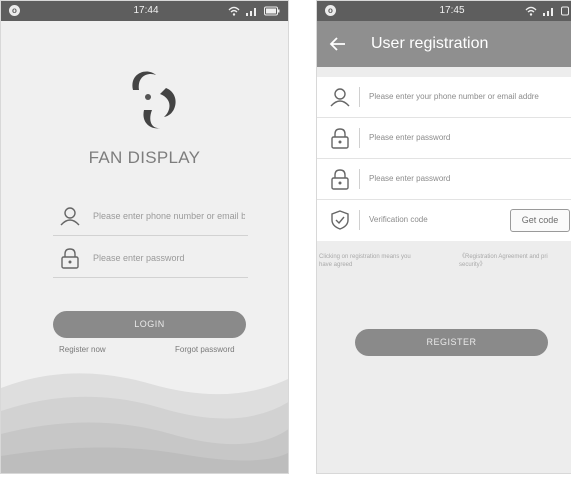 Image resolution: width=571 pixels, height=481 pixels. What do you see at coordinates (336, 265) in the screenshot?
I see `agreement-text-line: have agreed` at bounding box center [336, 265].